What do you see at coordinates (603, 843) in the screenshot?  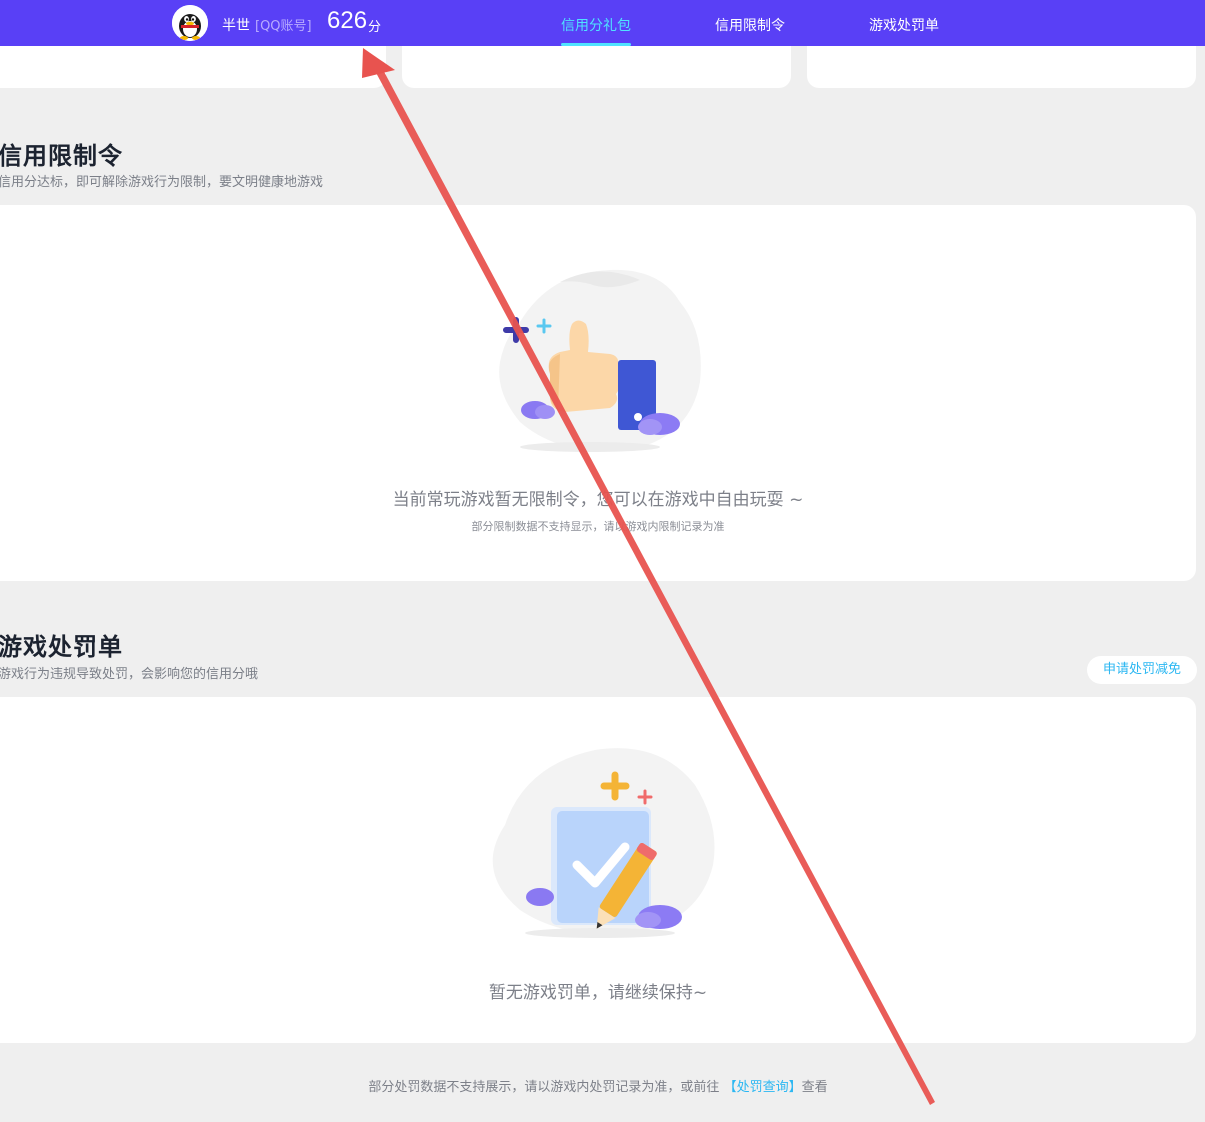 I see `checklist-pencil-illustration-icon` at bounding box center [603, 843].